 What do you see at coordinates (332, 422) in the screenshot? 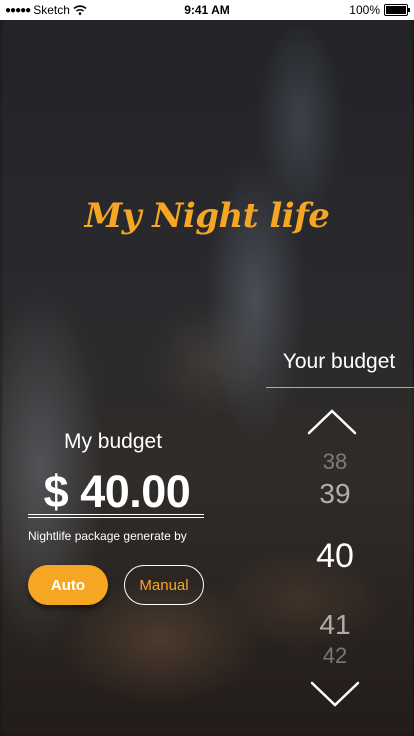
I see `chevron-up-icon` at bounding box center [332, 422].